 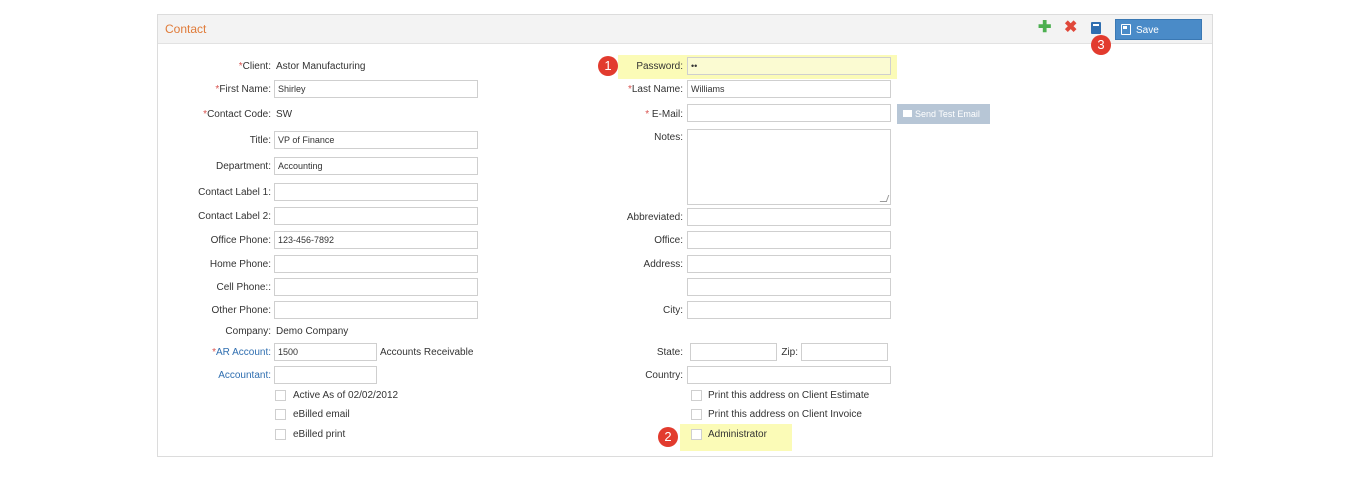 What do you see at coordinates (325, 375) in the screenshot?
I see `accountant-input` at bounding box center [325, 375].